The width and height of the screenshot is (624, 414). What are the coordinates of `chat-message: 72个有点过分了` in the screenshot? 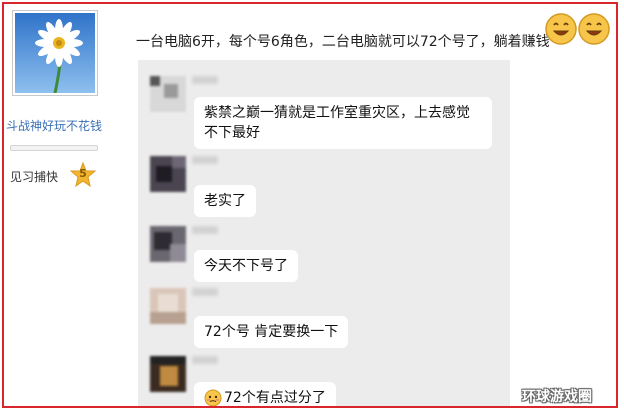 It's located at (265, 394).